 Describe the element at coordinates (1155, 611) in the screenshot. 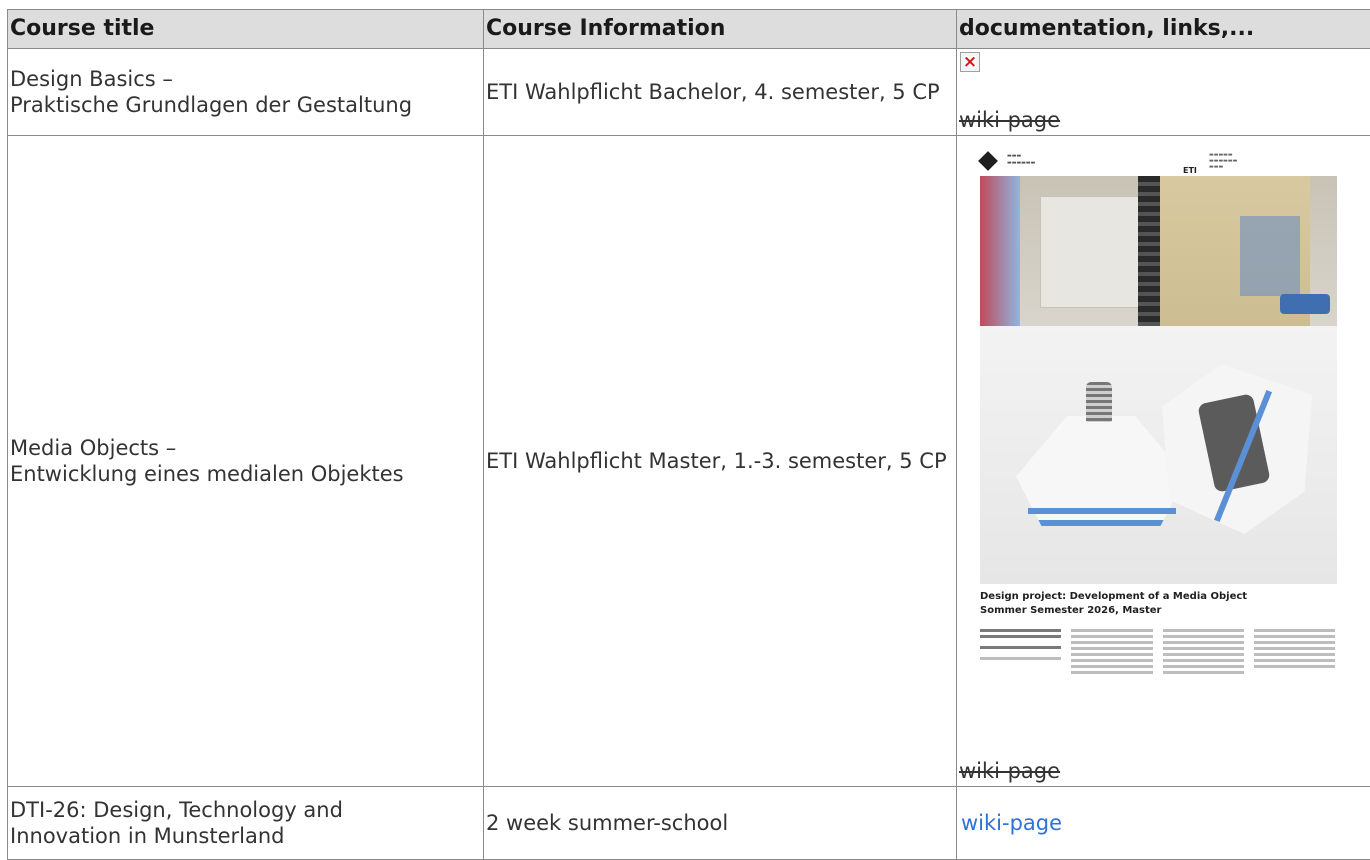

I see `poster-headline-line2: Sommer Semester 2026, Master` at that location.